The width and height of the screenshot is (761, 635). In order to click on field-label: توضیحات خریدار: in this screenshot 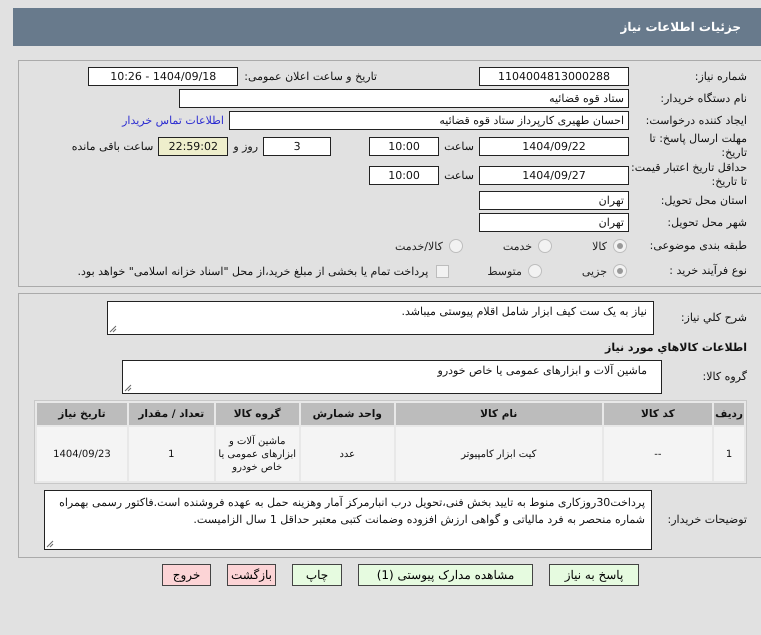, I will do `click(706, 520)`.